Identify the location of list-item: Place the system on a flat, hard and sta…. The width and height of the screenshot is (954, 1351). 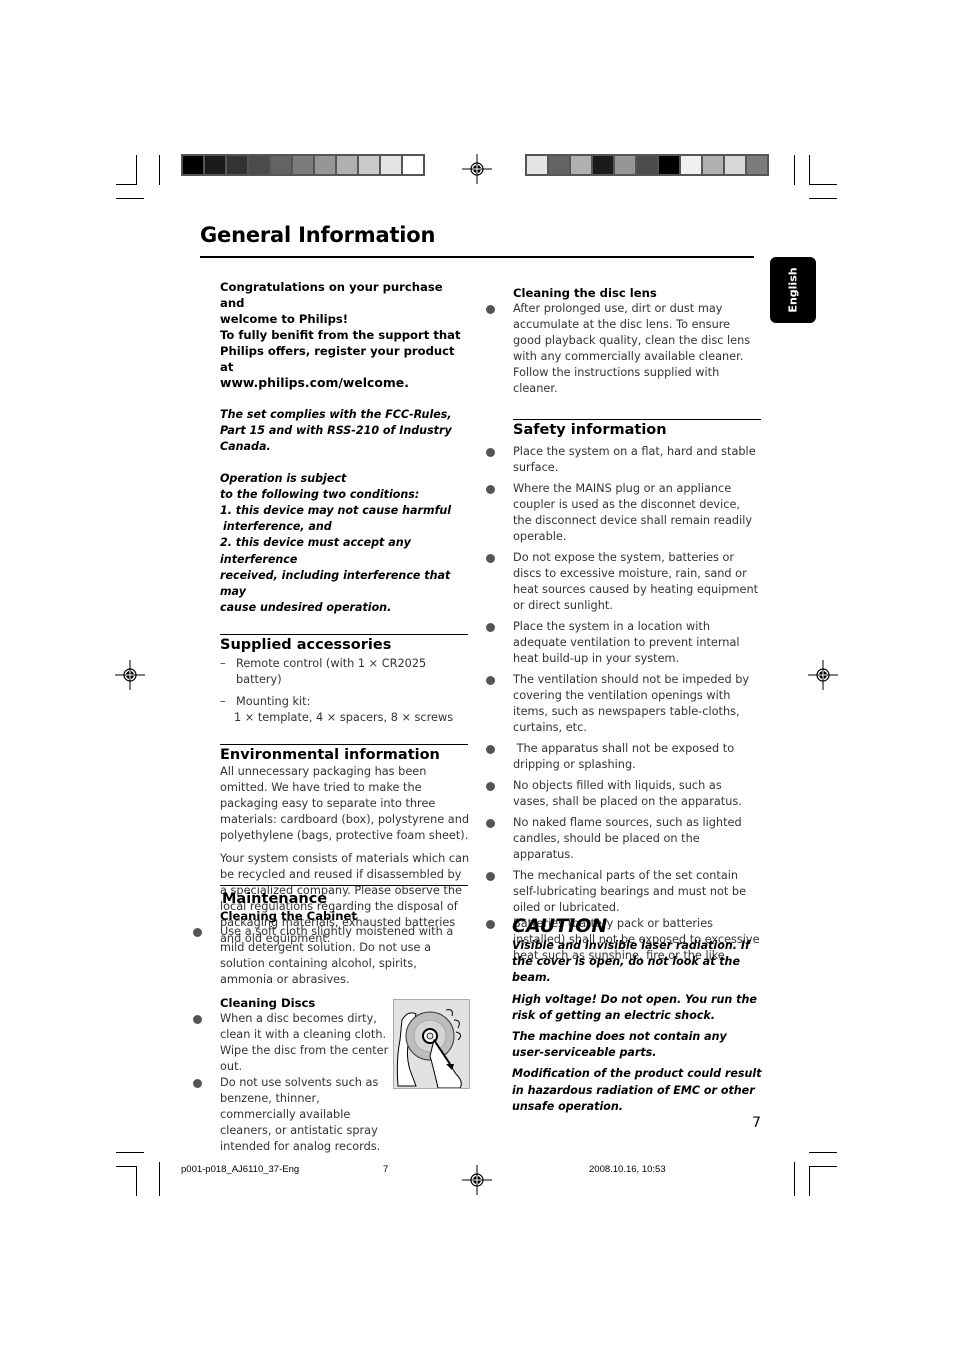
(623, 460).